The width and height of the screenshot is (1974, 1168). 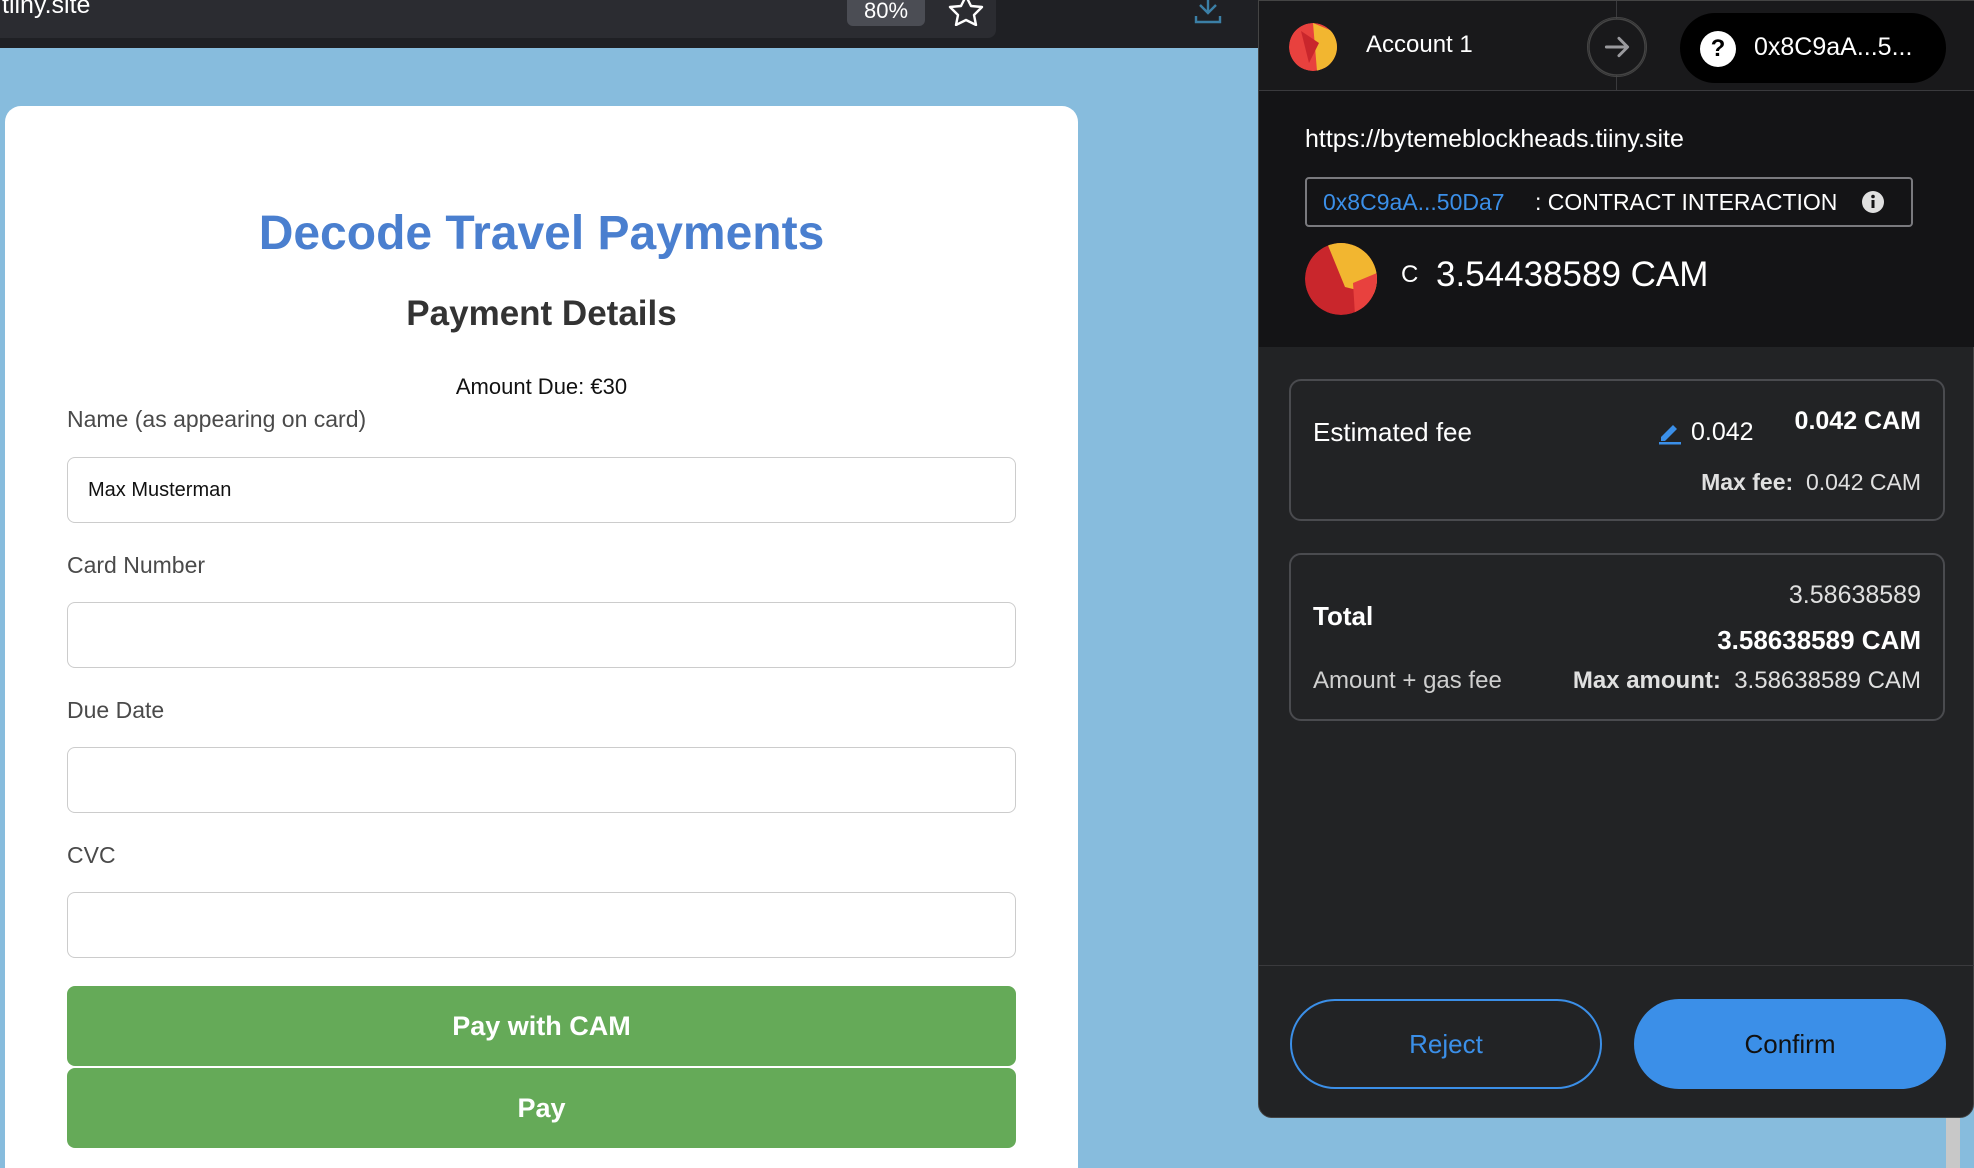 What do you see at coordinates (1572, 274) in the screenshot?
I see `transaction-amount: 3.54438589 CAM` at bounding box center [1572, 274].